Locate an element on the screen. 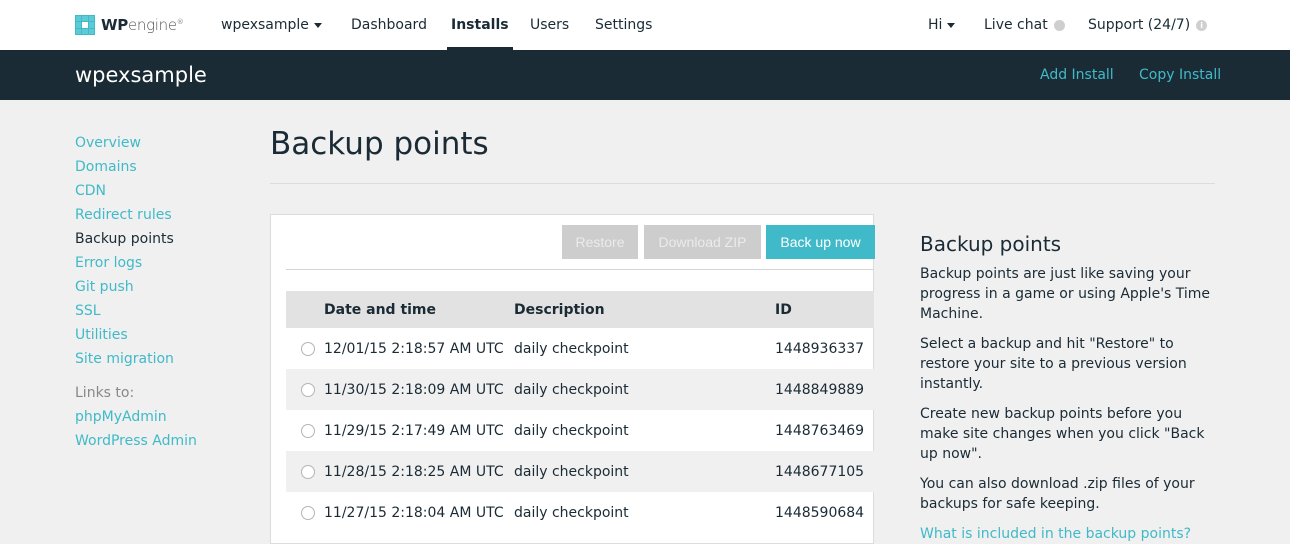 This screenshot has height=544, width=1290. header-date: Date and time is located at coordinates (380, 309).